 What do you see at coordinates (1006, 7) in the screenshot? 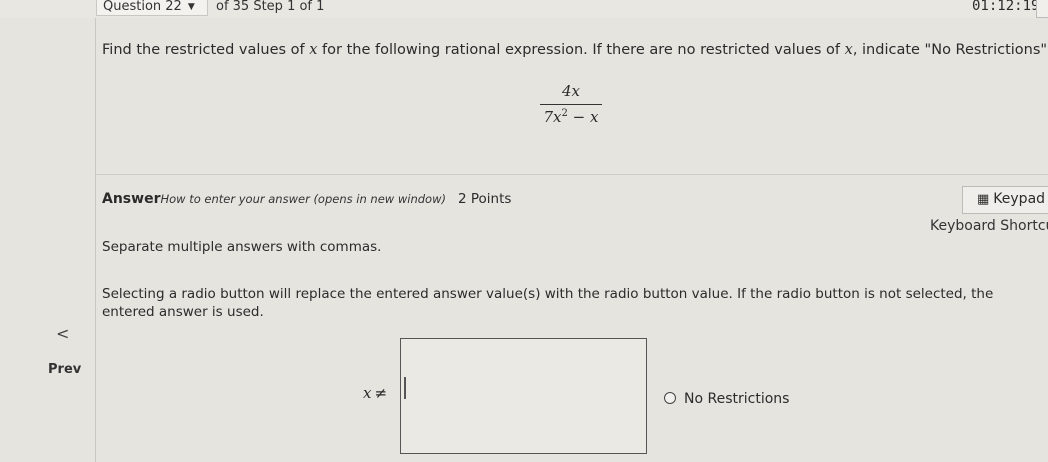
I see `timer: 01:12:19` at bounding box center [1006, 7].